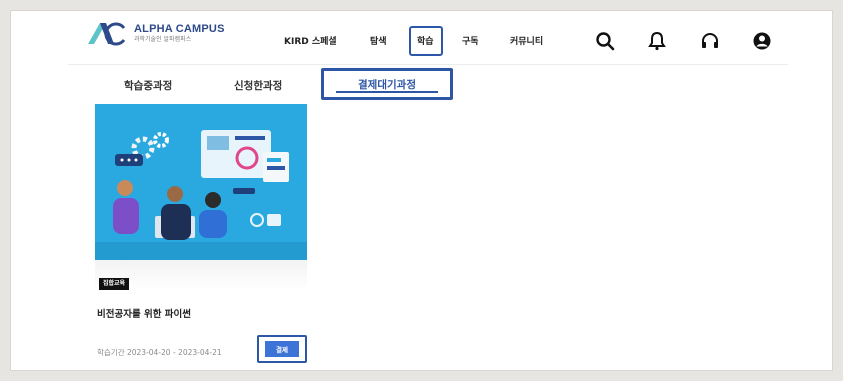  Describe the element at coordinates (470, 42) in the screenshot. I see `nav-subscribe: 구독` at that location.